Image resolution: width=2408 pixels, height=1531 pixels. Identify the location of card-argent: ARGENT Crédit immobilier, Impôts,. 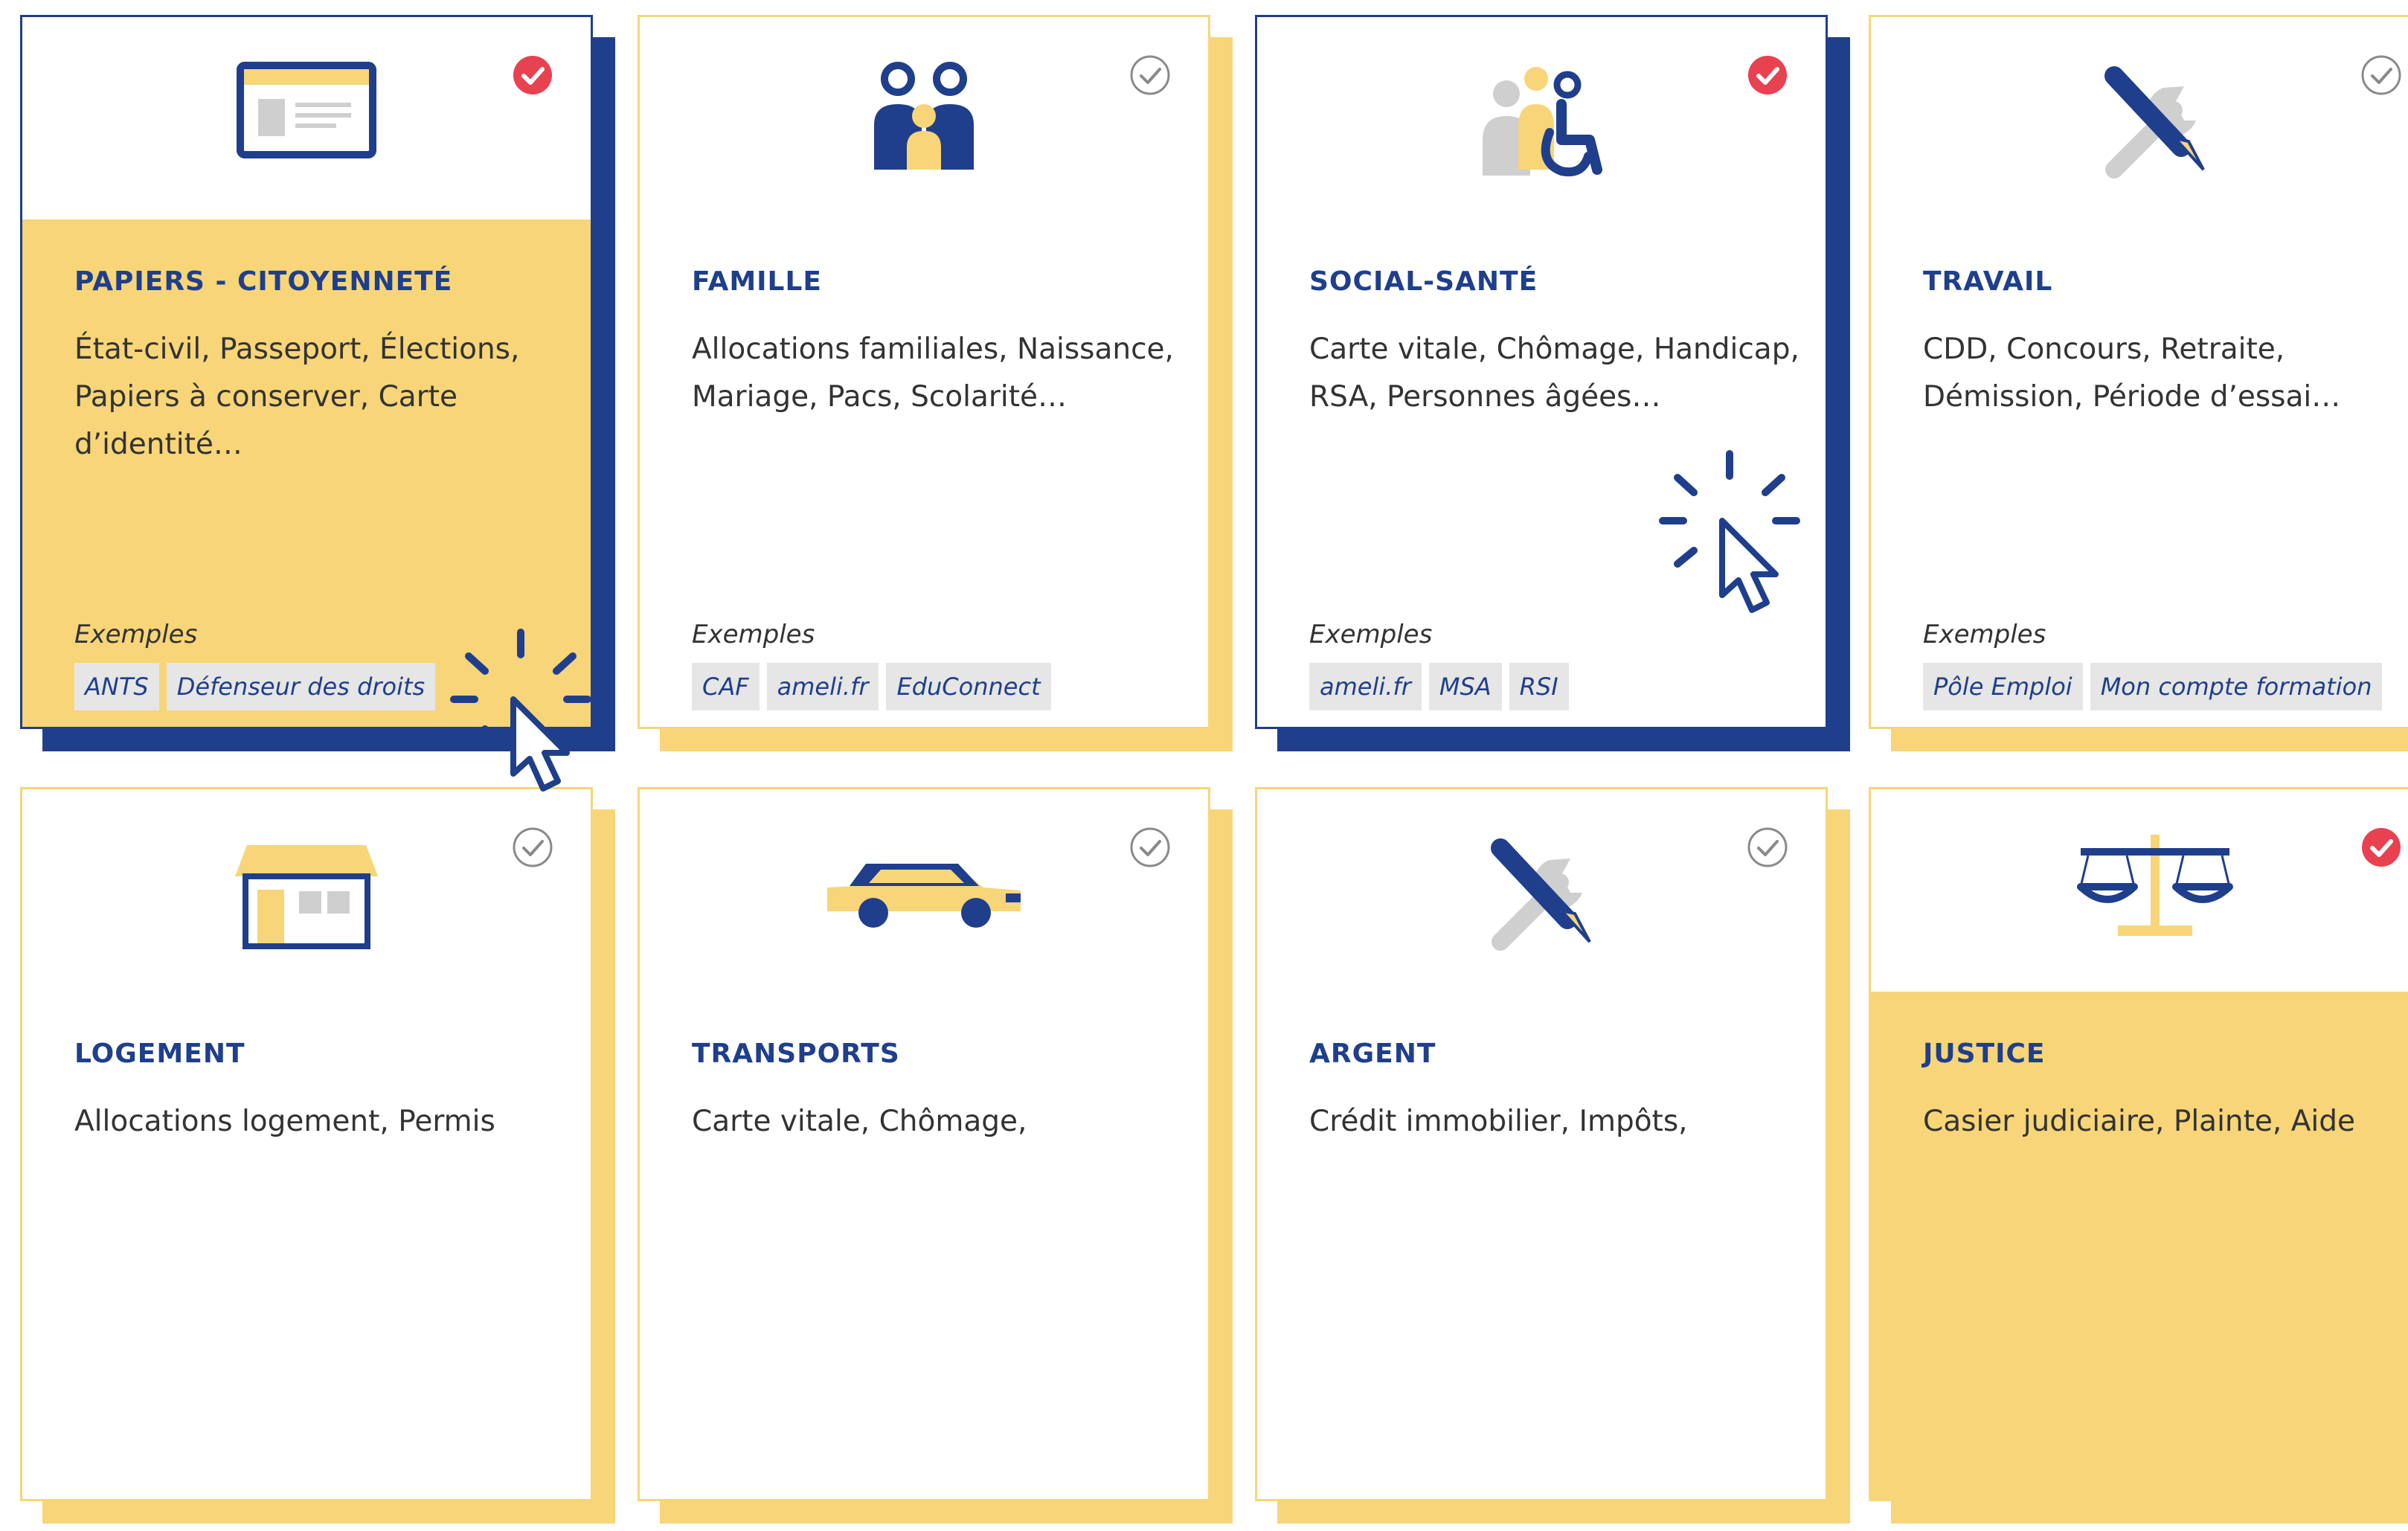
(1552, 1159).